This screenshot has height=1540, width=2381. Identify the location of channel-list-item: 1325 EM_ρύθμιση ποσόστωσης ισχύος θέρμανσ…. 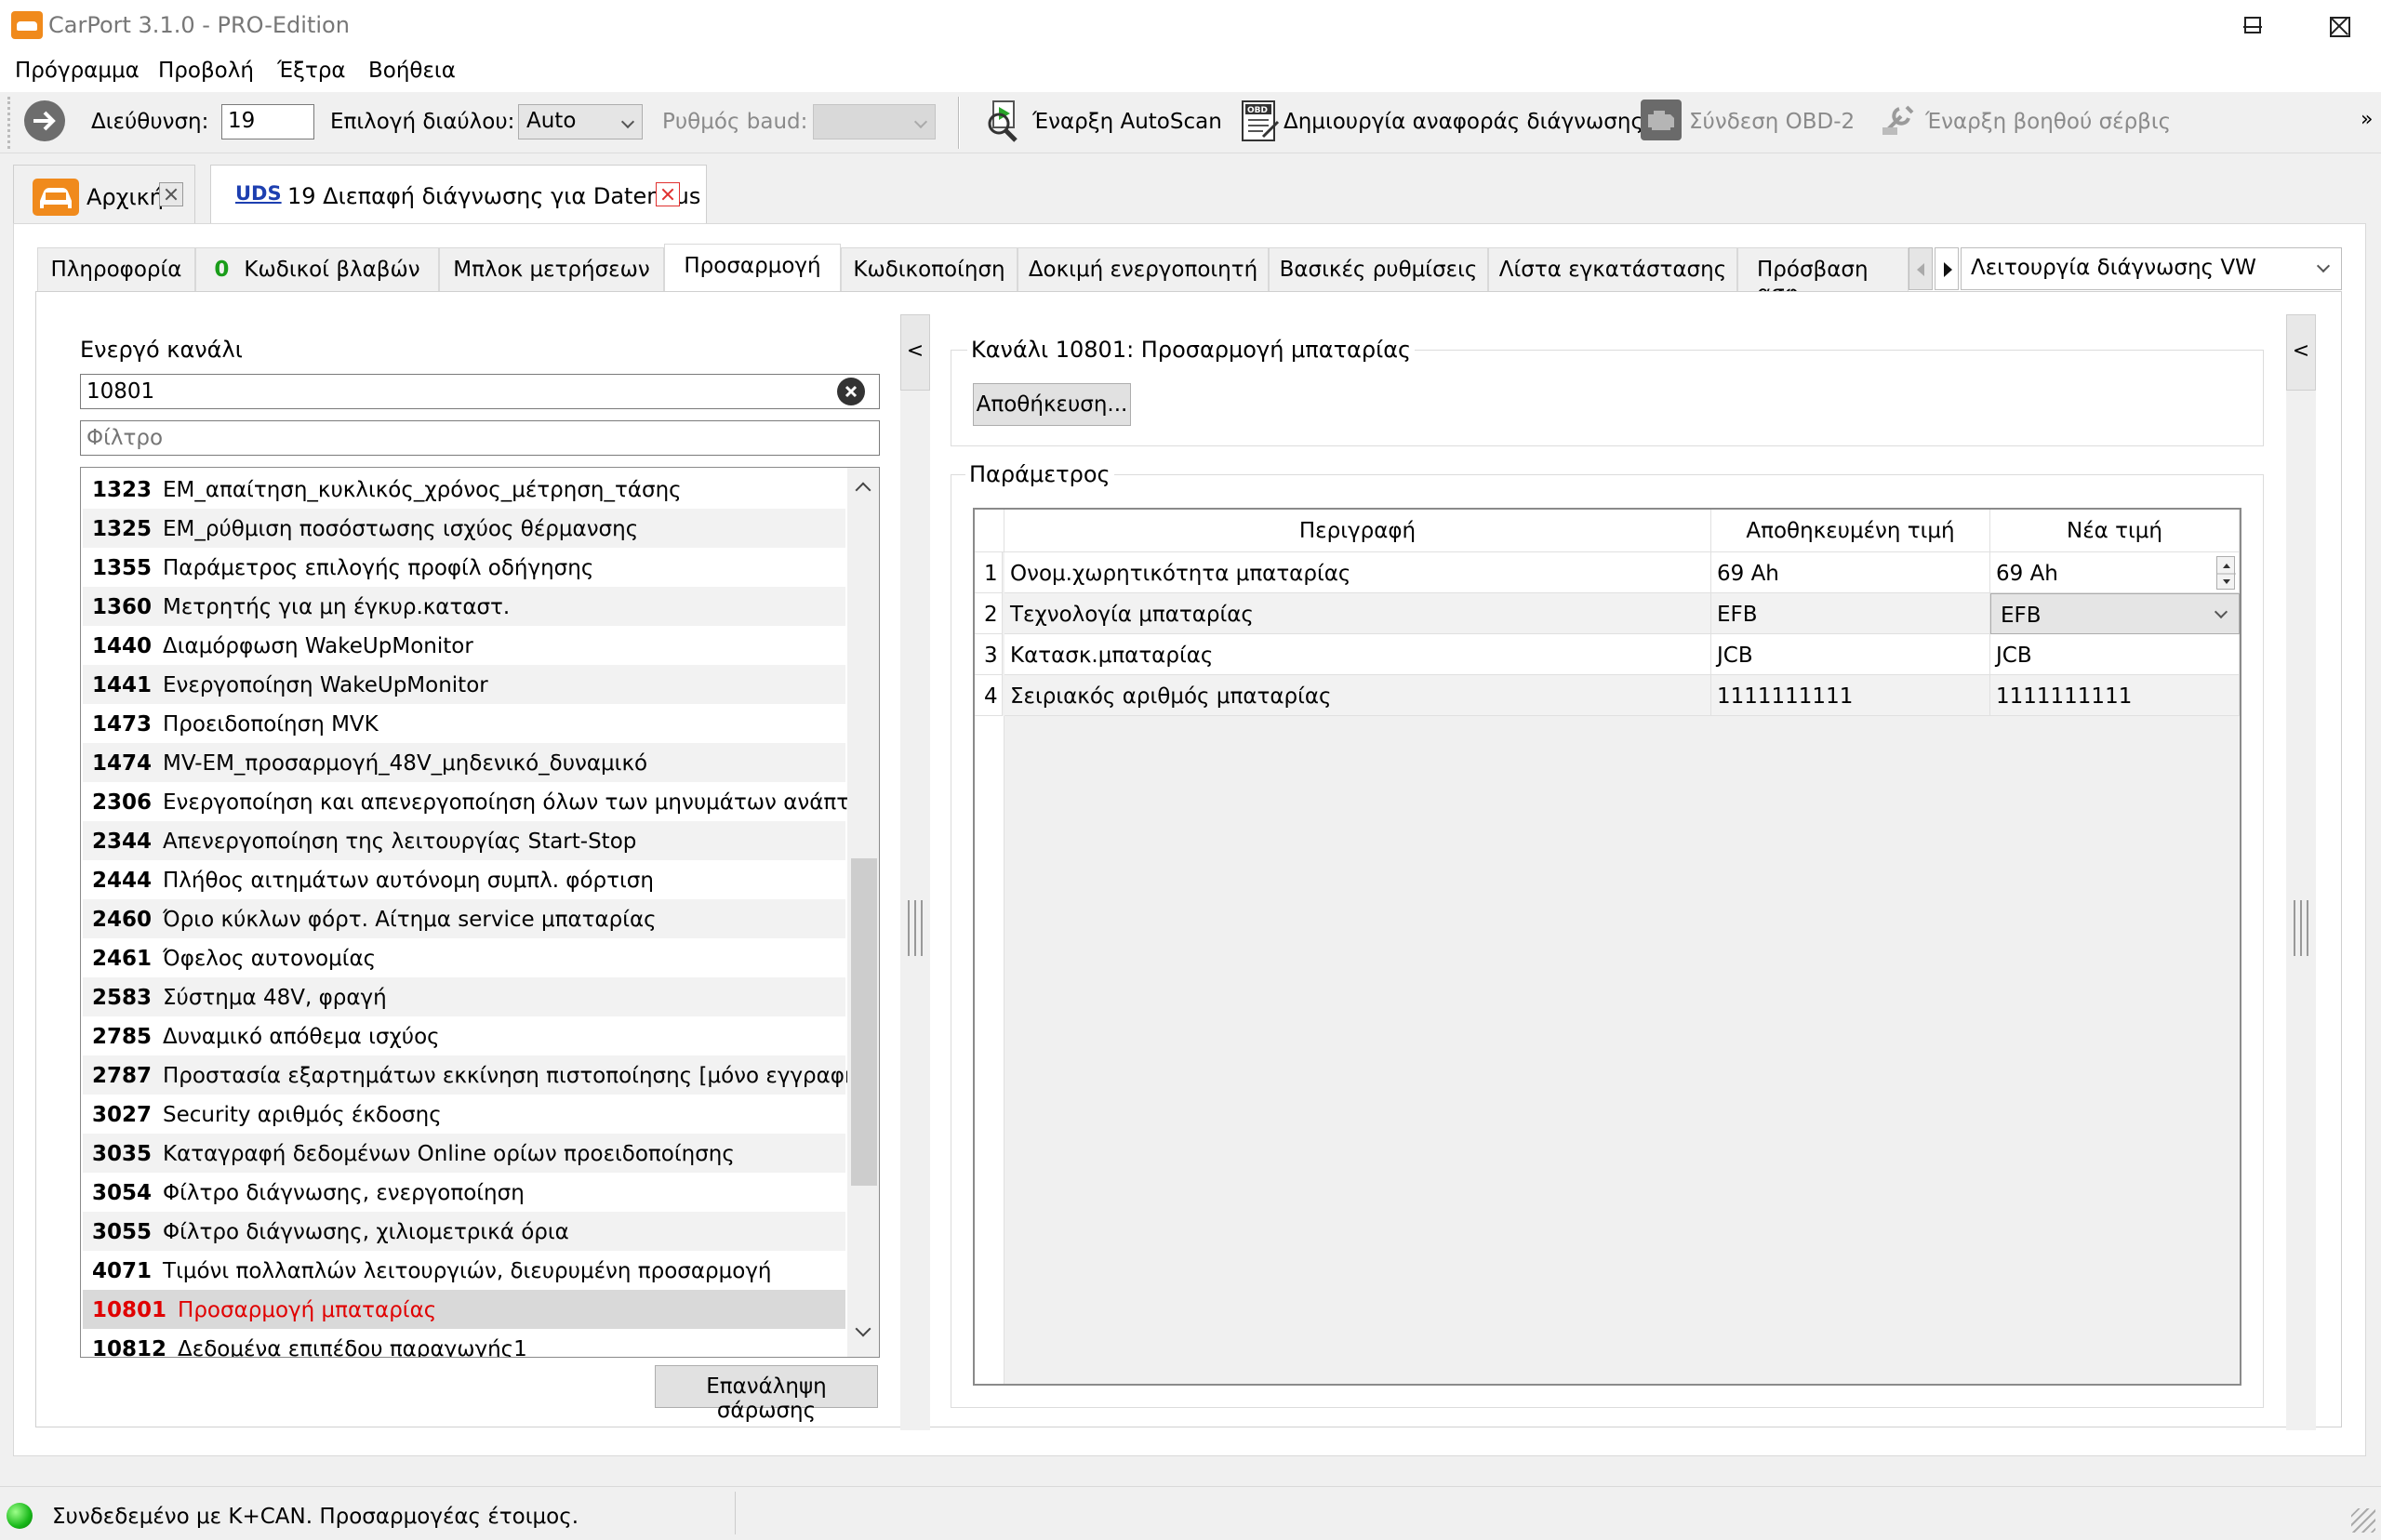
(464, 528).